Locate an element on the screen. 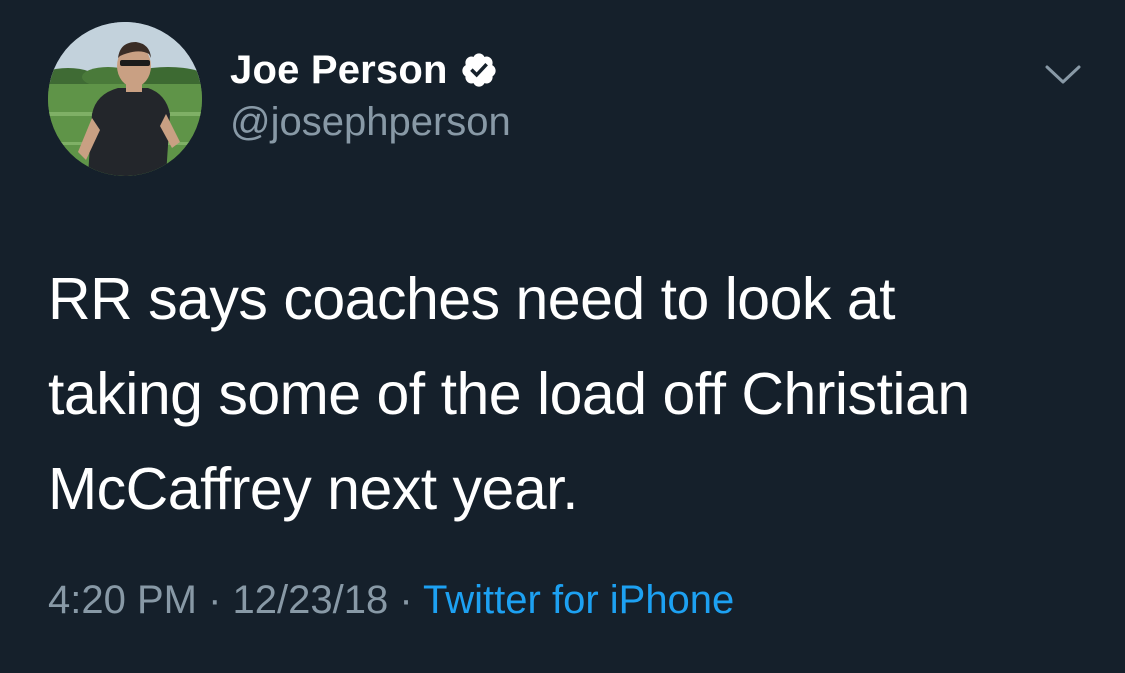 This screenshot has width=1125, height=673. tweet-text-line: taking some of the load off Christian is located at coordinates (509, 394).